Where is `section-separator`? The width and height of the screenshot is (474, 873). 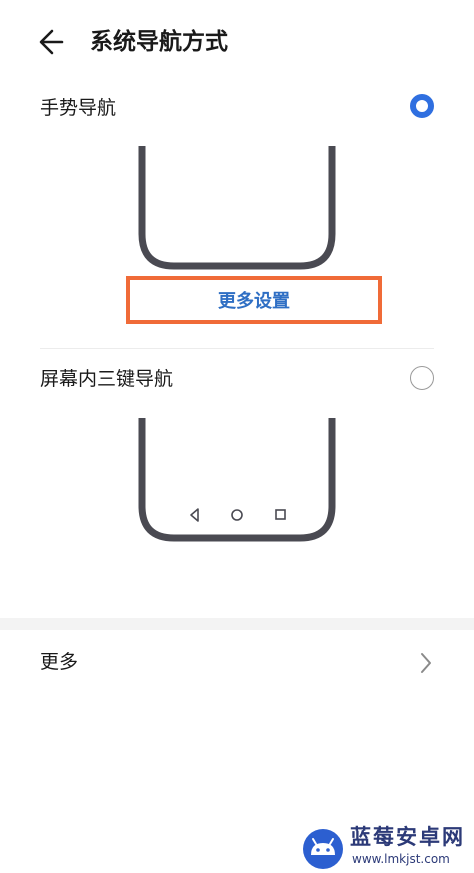
section-separator is located at coordinates (237, 624).